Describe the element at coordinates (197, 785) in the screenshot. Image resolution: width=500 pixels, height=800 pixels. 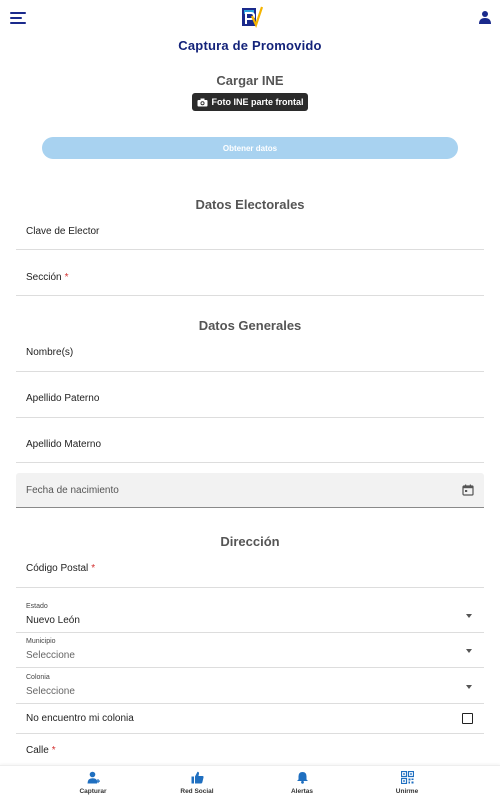
I see `nav-item-red-social: Red Social` at that location.